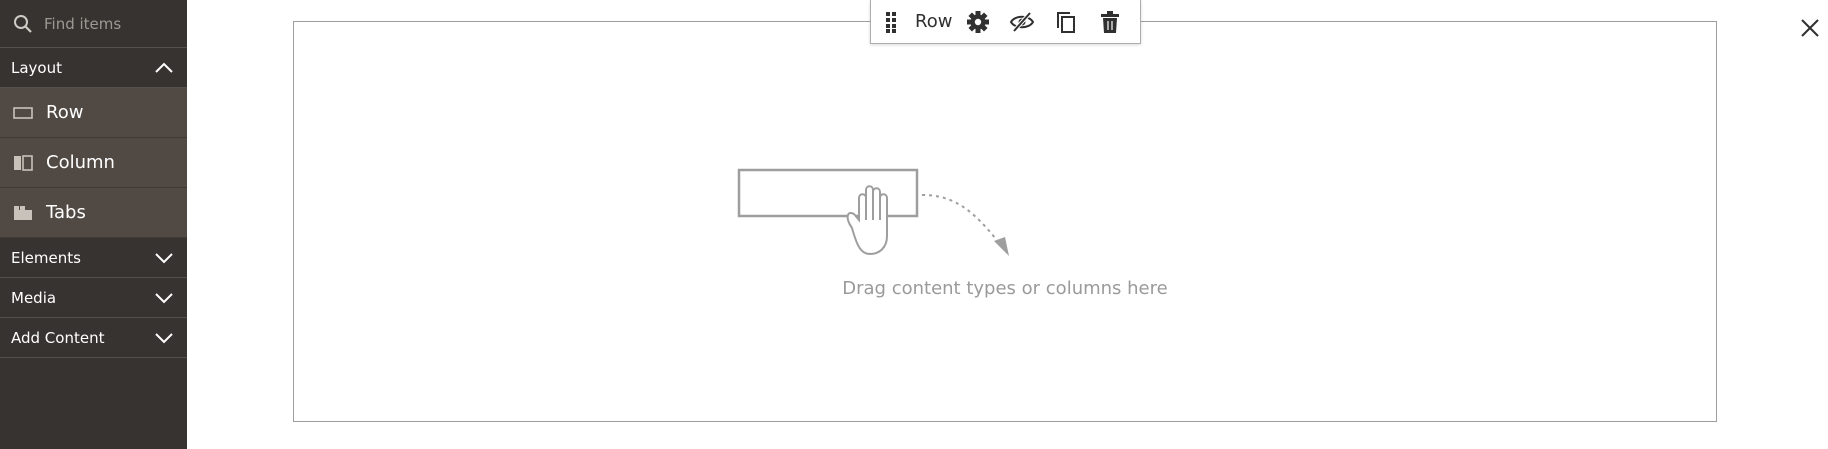 The height and width of the screenshot is (449, 1828). What do you see at coordinates (1022, 22) in the screenshot?
I see `eye-slash-icon` at bounding box center [1022, 22].